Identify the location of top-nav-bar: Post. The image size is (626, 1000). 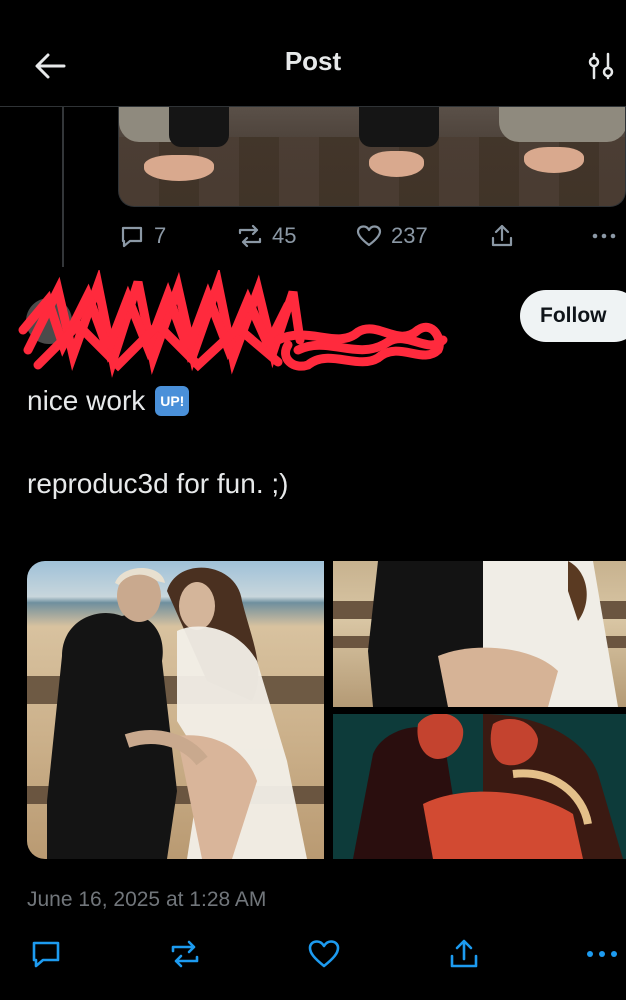
(313, 53).